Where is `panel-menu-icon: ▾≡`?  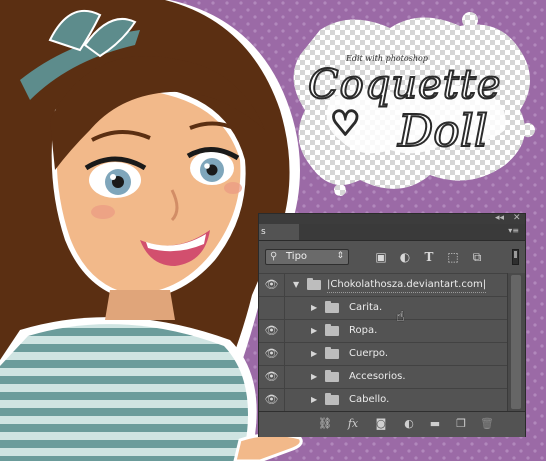 panel-menu-icon: ▾≡ is located at coordinates (513, 230).